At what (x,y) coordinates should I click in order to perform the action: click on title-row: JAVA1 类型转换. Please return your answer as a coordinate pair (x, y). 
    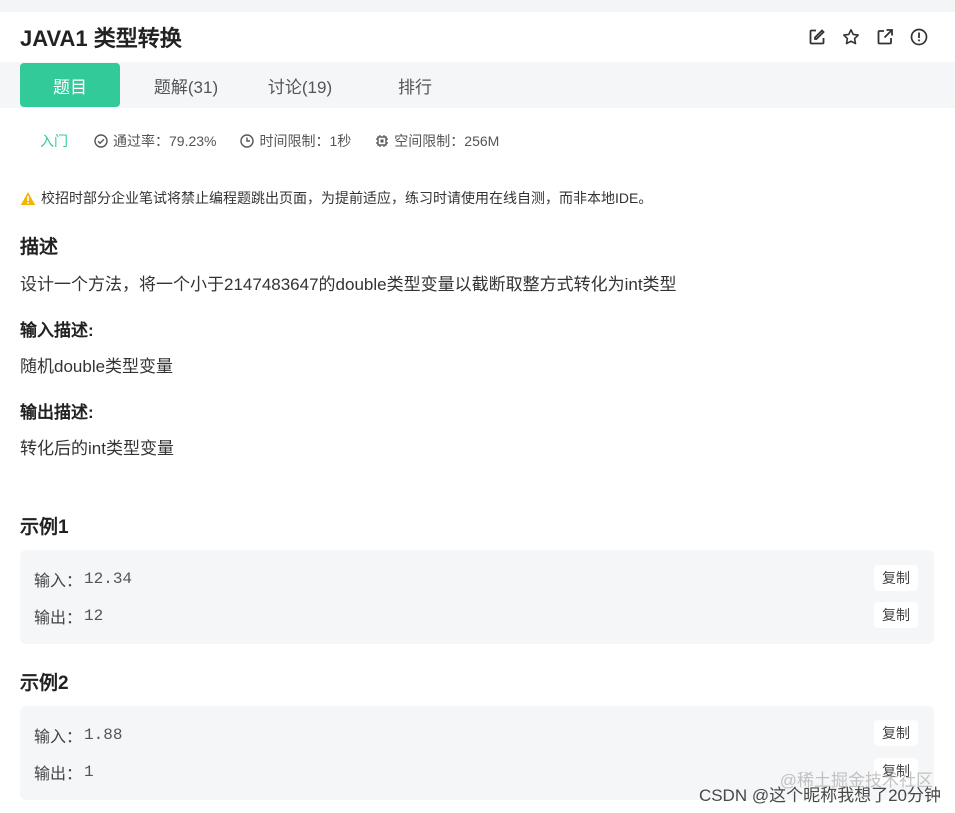
    Looking at the image, I should click on (477, 37).